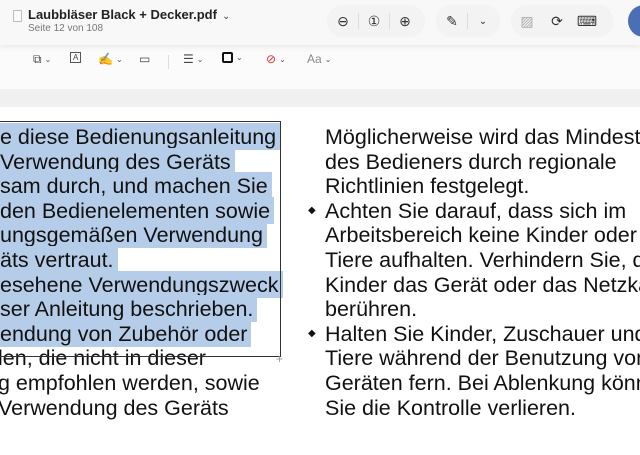 This screenshot has height=455, width=640. I want to click on no-fill-icon: ⊘, so click(271, 59).